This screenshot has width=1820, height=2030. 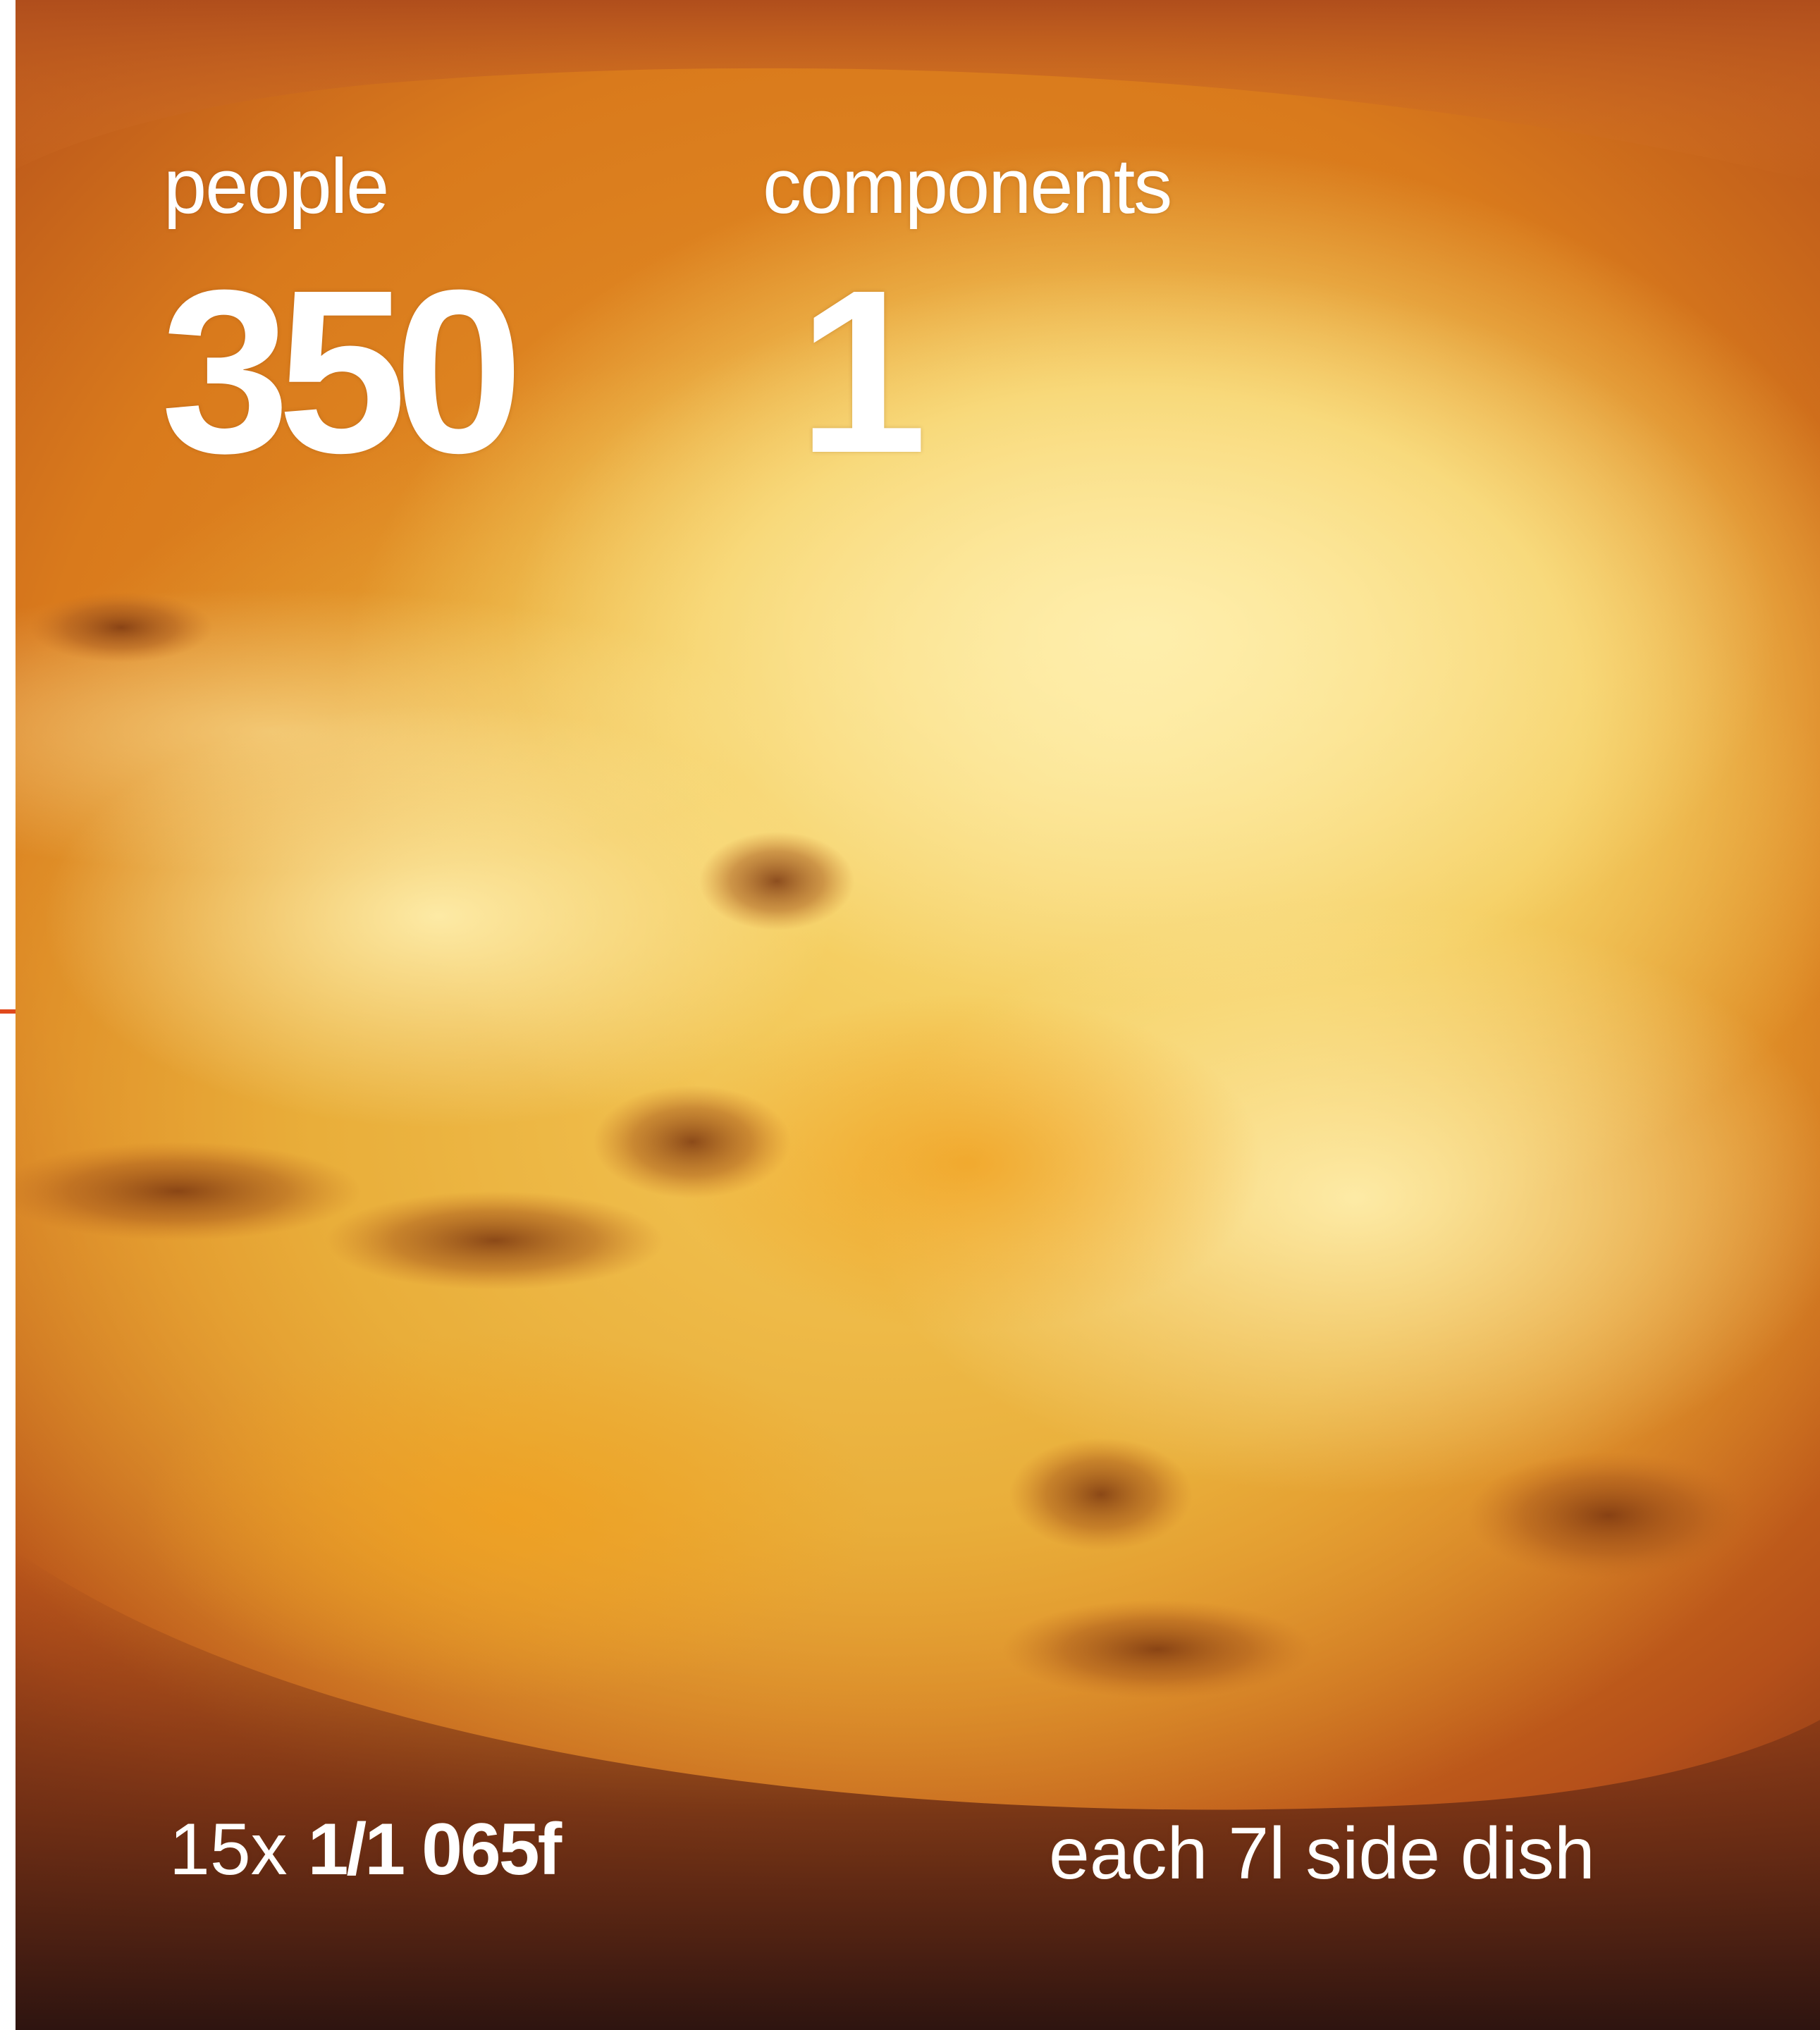 I want to click on components-count: 1, so click(x=863, y=371).